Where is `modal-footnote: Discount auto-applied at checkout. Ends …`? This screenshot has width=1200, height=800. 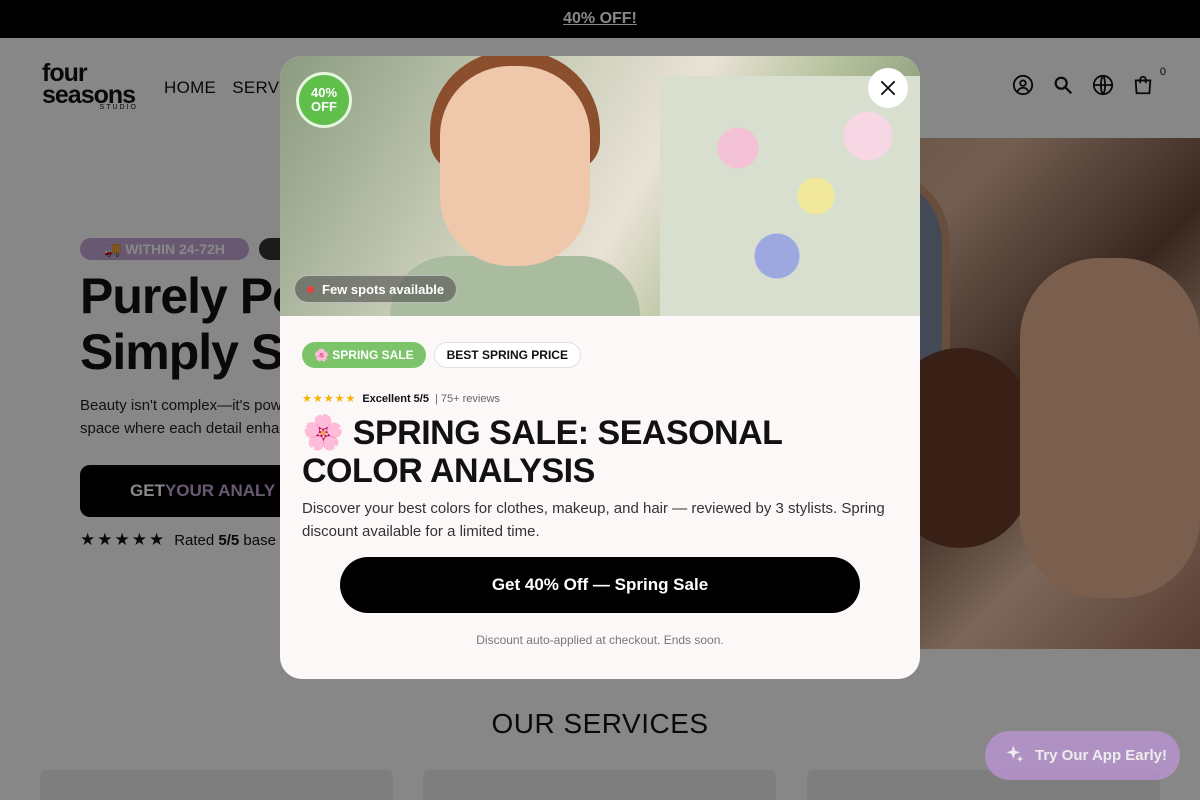
modal-footnote: Discount auto-applied at checkout. Ends … is located at coordinates (600, 640).